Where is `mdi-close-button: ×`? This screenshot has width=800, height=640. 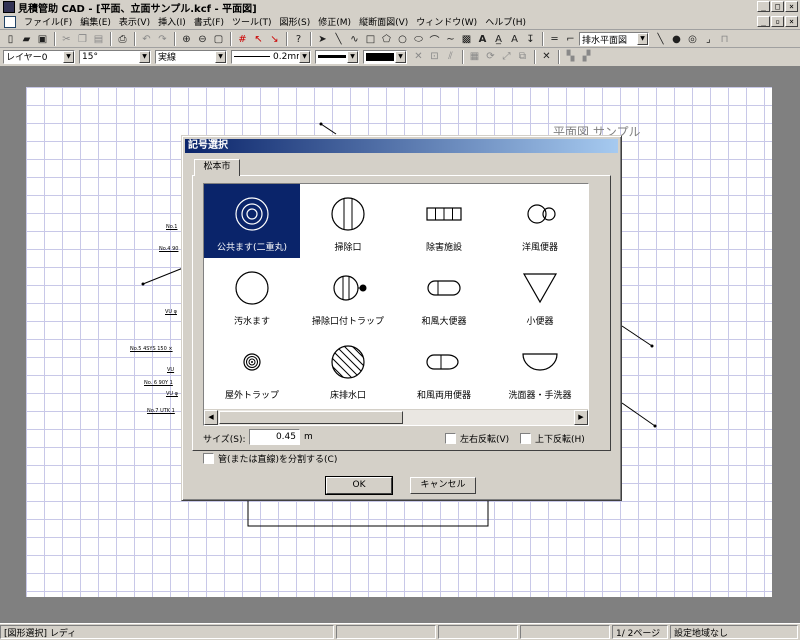 mdi-close-button: × is located at coordinates (791, 21).